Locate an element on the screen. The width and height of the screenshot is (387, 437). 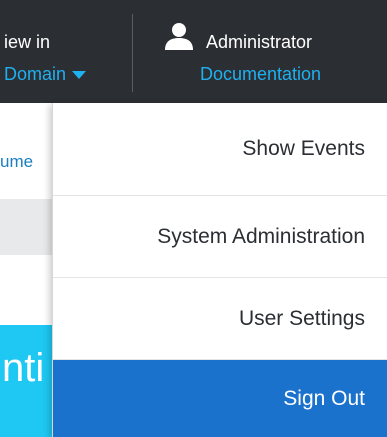
user-icon is located at coordinates (179, 36).